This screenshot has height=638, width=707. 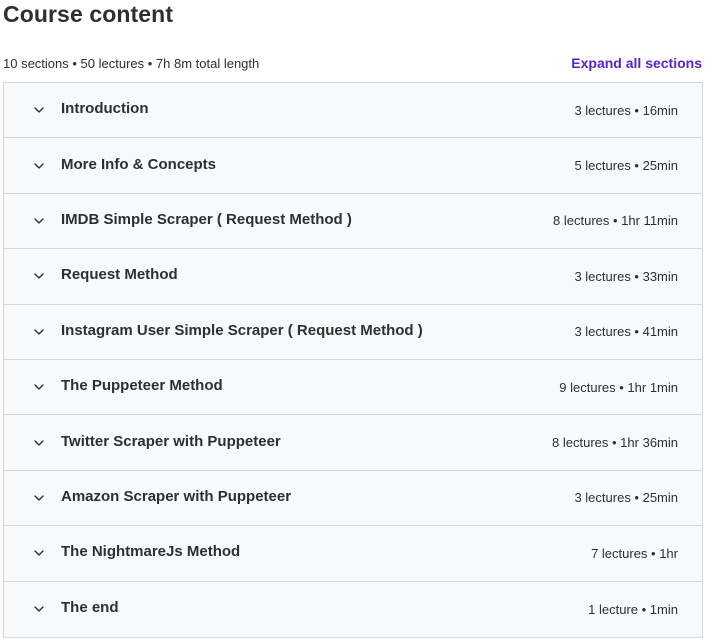 What do you see at coordinates (626, 332) in the screenshot?
I see `section-meta: 3 lectures • 41min` at bounding box center [626, 332].